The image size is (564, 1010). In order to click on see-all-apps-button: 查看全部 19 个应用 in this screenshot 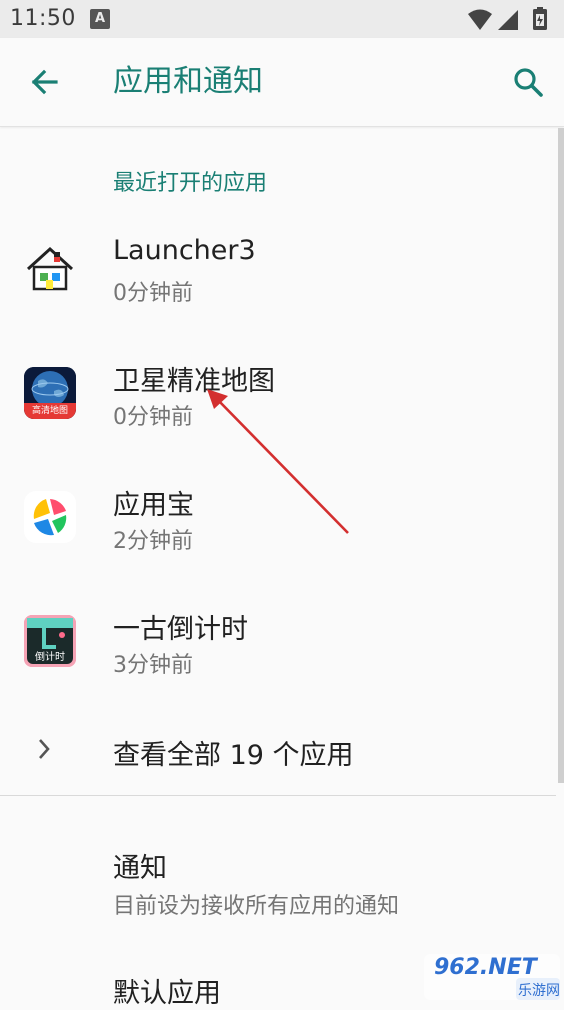, I will do `click(278, 750)`.